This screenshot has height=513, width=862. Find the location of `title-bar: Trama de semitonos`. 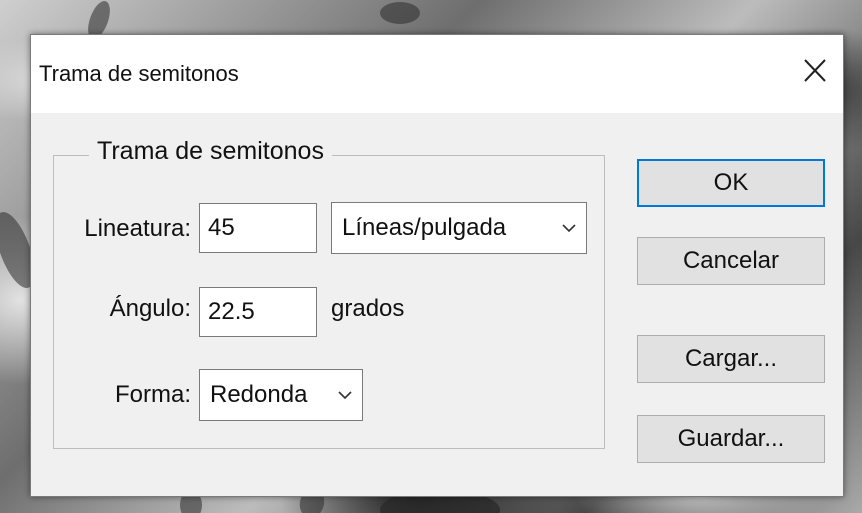

title-bar: Trama de semitonos is located at coordinates (437, 74).